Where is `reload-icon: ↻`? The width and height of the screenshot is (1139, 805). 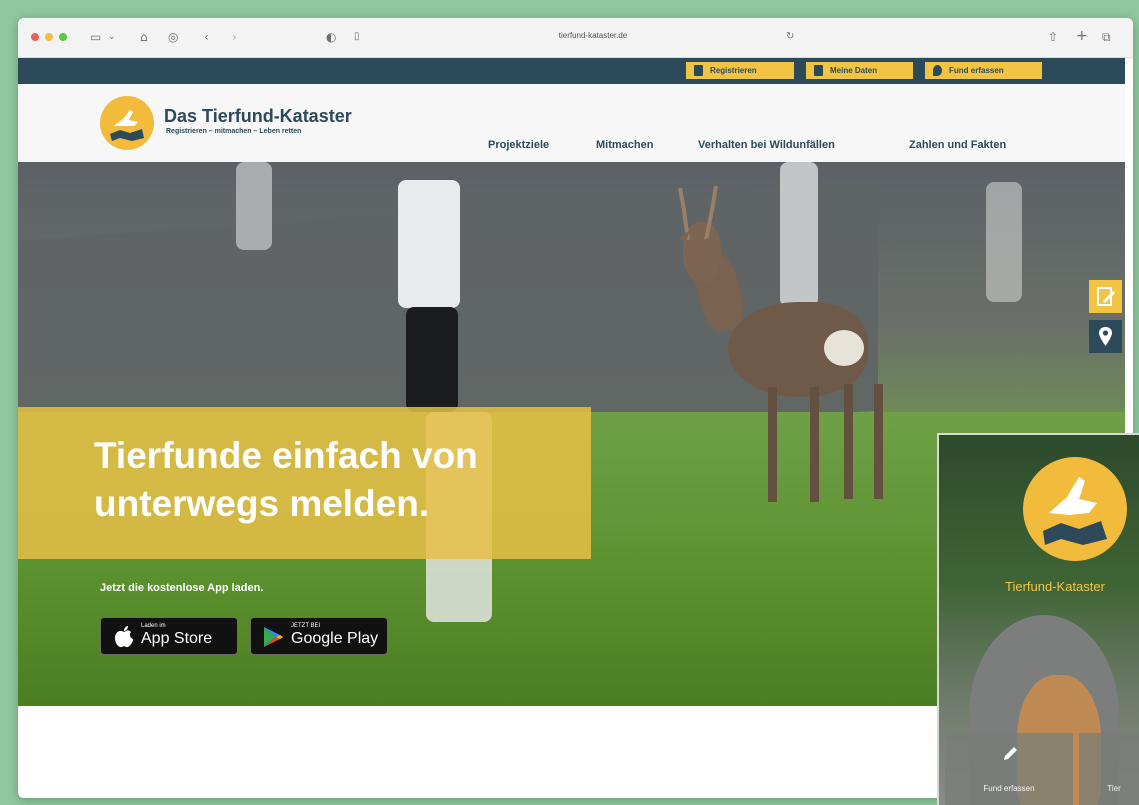
reload-icon: ↻ is located at coordinates (790, 37).